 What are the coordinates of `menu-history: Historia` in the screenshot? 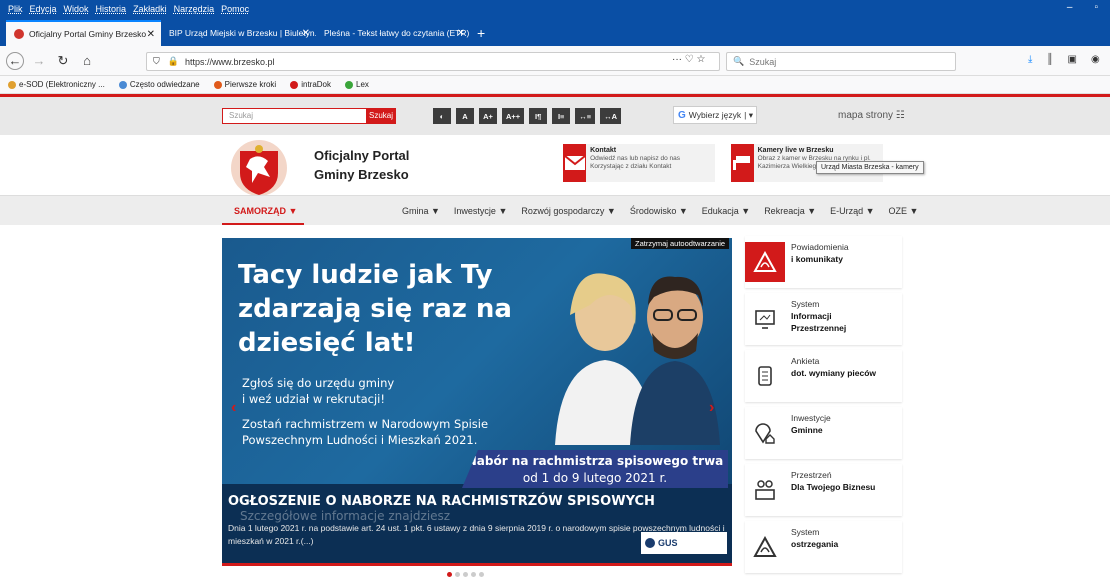 It's located at (111, 9).